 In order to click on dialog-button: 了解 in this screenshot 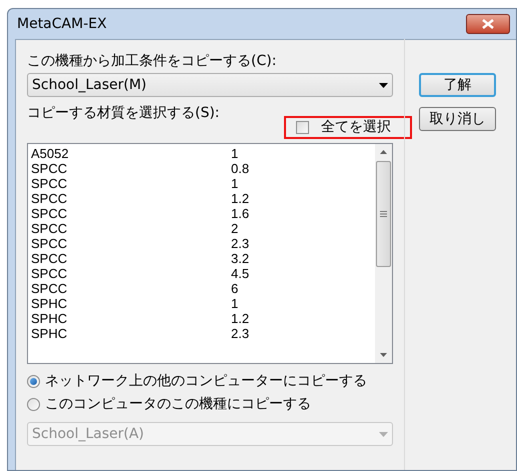, I will do `click(457, 85)`.